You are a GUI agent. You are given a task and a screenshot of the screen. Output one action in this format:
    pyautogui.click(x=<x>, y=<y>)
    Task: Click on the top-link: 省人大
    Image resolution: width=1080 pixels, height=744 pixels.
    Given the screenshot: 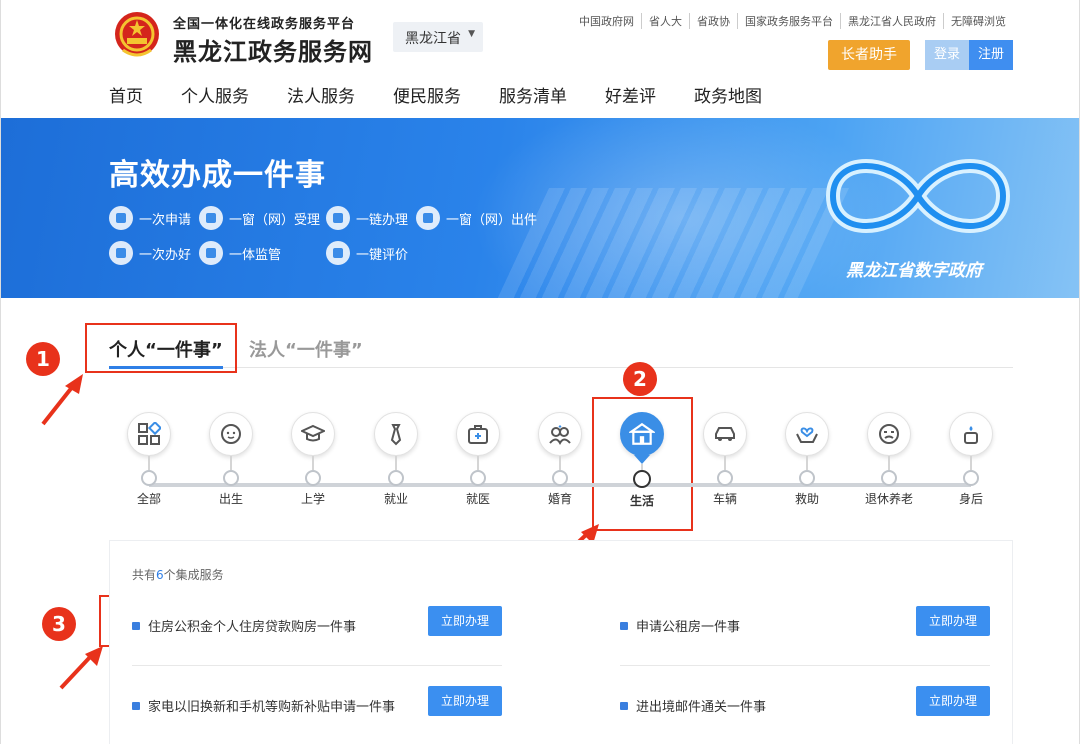 What is the action you would take?
    pyautogui.click(x=665, y=21)
    